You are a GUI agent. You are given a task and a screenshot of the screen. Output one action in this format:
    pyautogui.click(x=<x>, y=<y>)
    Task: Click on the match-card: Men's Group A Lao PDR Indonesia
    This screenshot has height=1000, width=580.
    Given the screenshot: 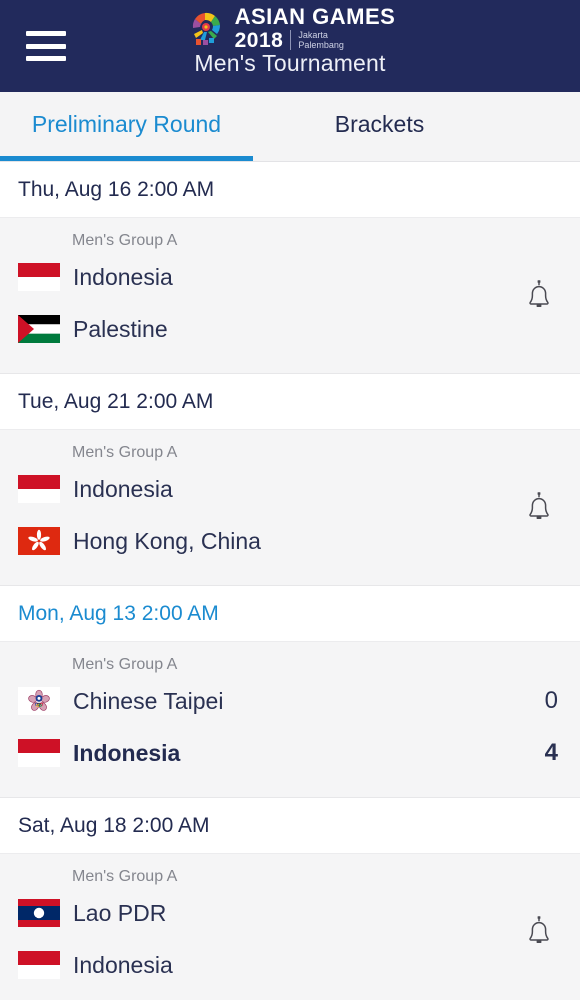 What is the action you would take?
    pyautogui.click(x=290, y=927)
    